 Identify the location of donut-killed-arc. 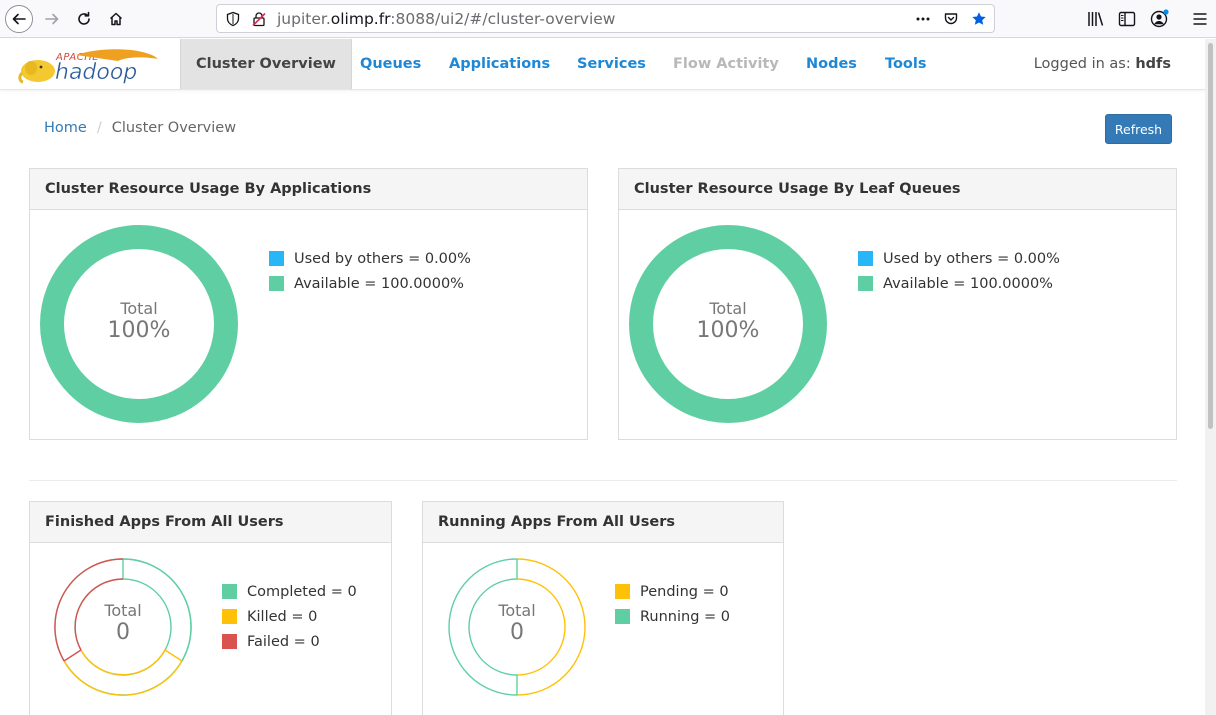
(123, 678).